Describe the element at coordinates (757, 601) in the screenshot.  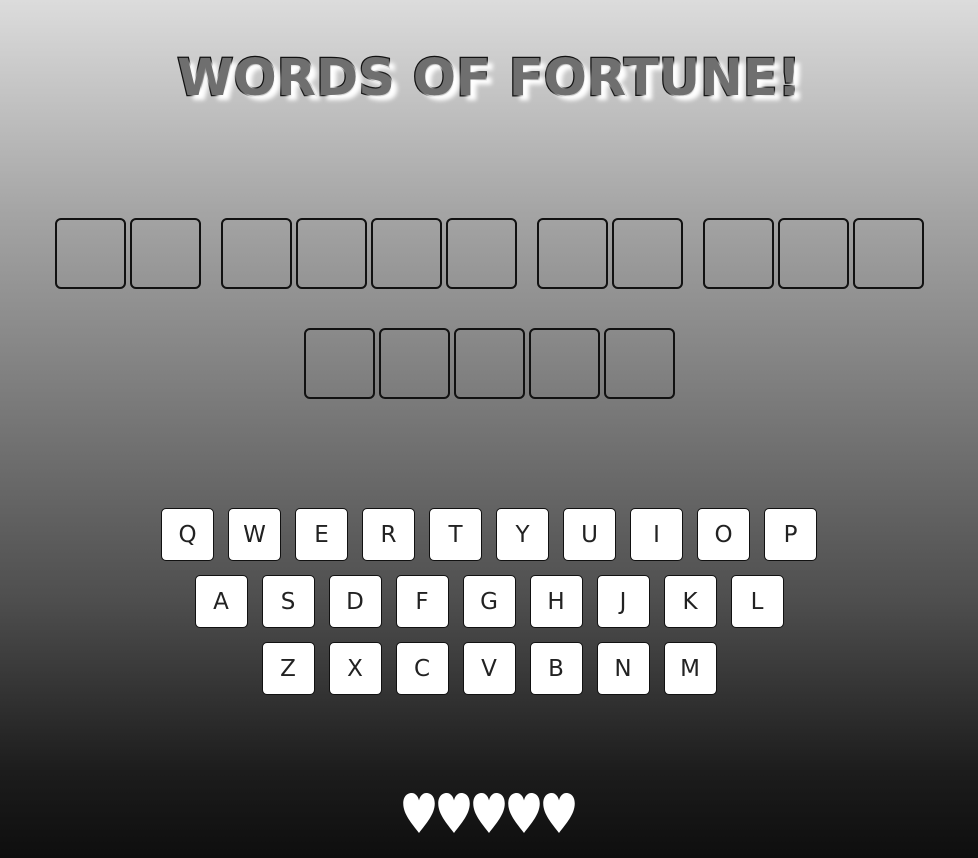
I see `key-l: L` at that location.